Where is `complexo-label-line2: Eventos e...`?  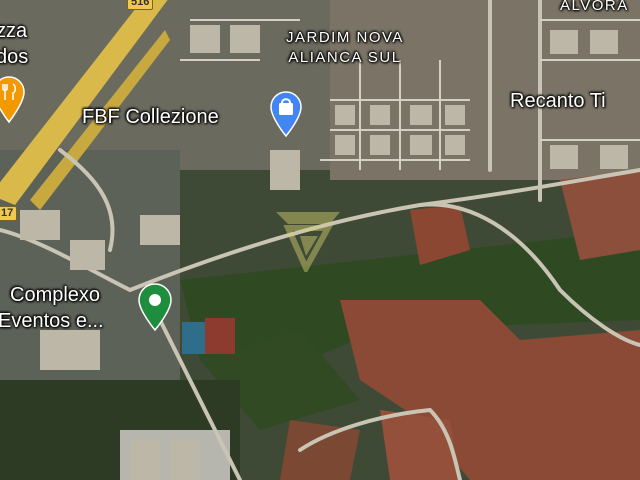
complexo-label-line2: Eventos e... is located at coordinates (52, 321).